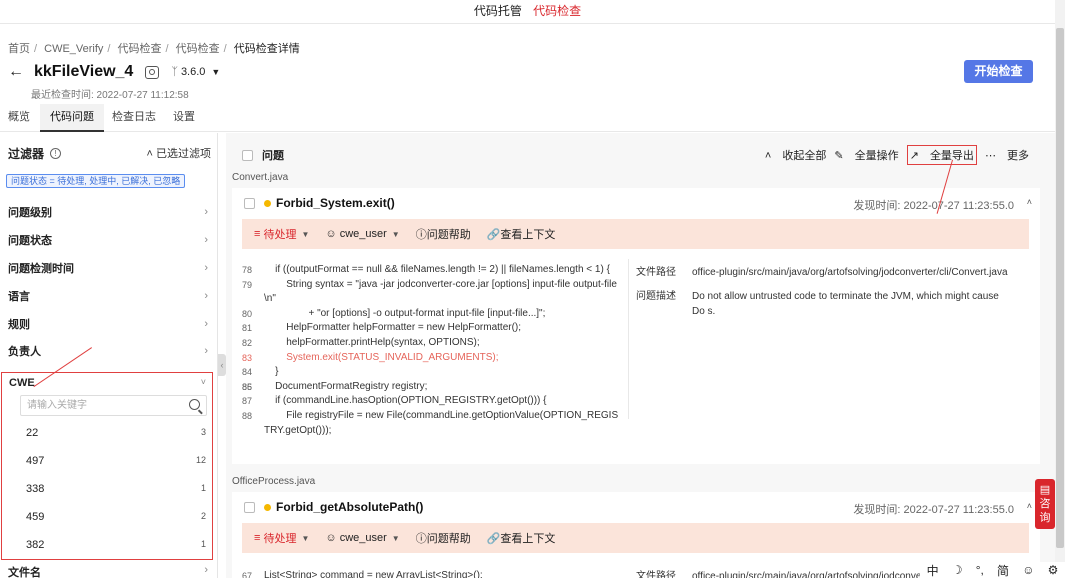  I want to click on bulk-ops-button: ✎ 全量操作, so click(866, 155).